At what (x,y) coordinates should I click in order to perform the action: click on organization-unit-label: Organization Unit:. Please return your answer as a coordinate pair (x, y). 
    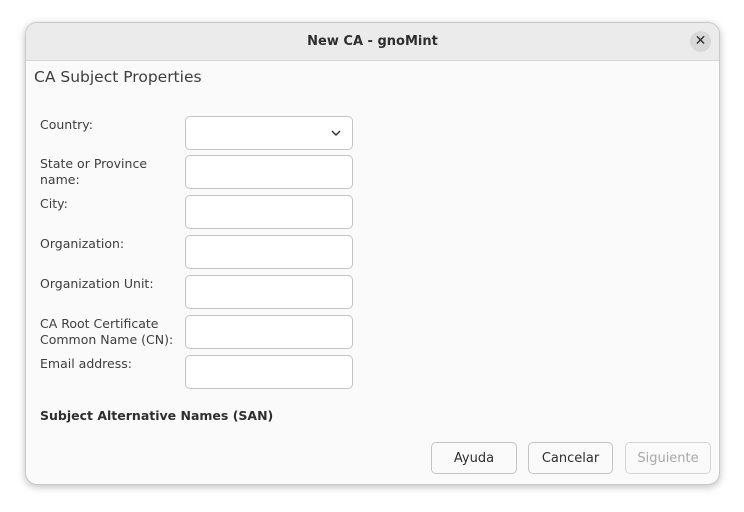
    Looking at the image, I should click on (97, 283).